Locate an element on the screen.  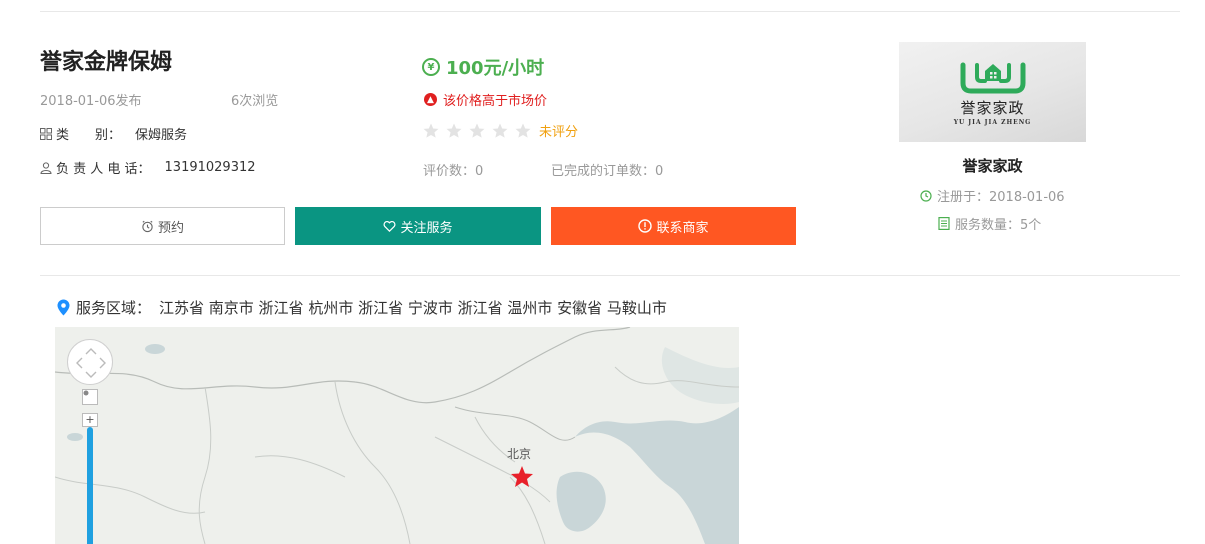
logo-text-en: YU JIA JIA ZHENG is located at coordinates (992, 122).